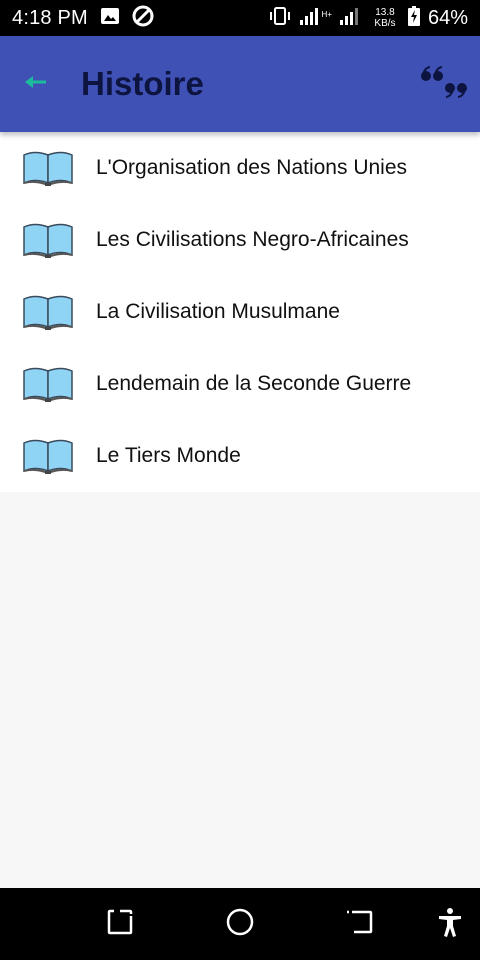 This screenshot has width=480, height=960. I want to click on status-time: 4:18 PM, so click(50, 17).